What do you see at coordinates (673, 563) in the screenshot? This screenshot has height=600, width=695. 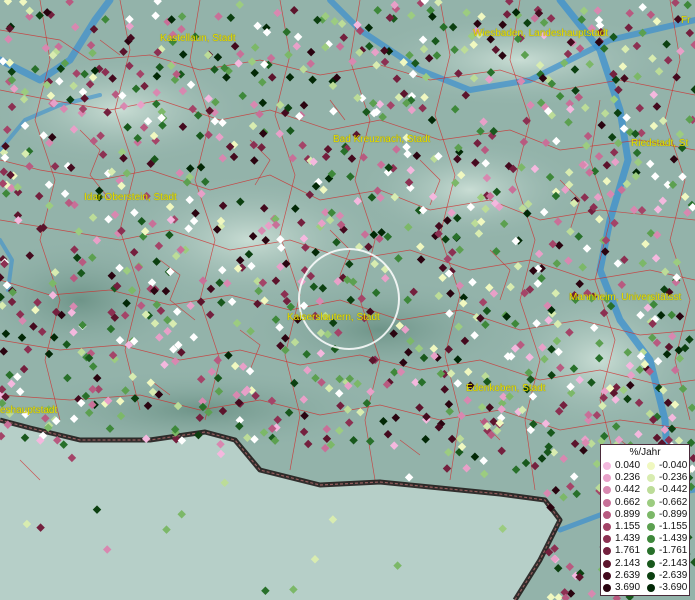 I see `legend-value: -2.143` at bounding box center [673, 563].